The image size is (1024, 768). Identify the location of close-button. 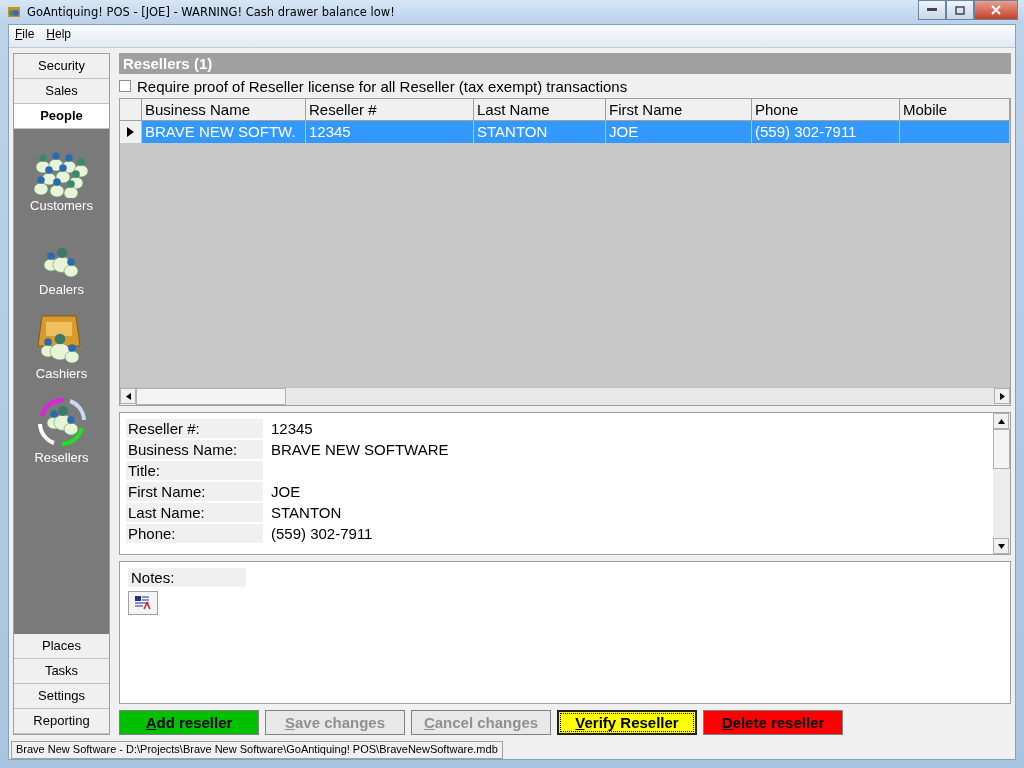
(996, 10).